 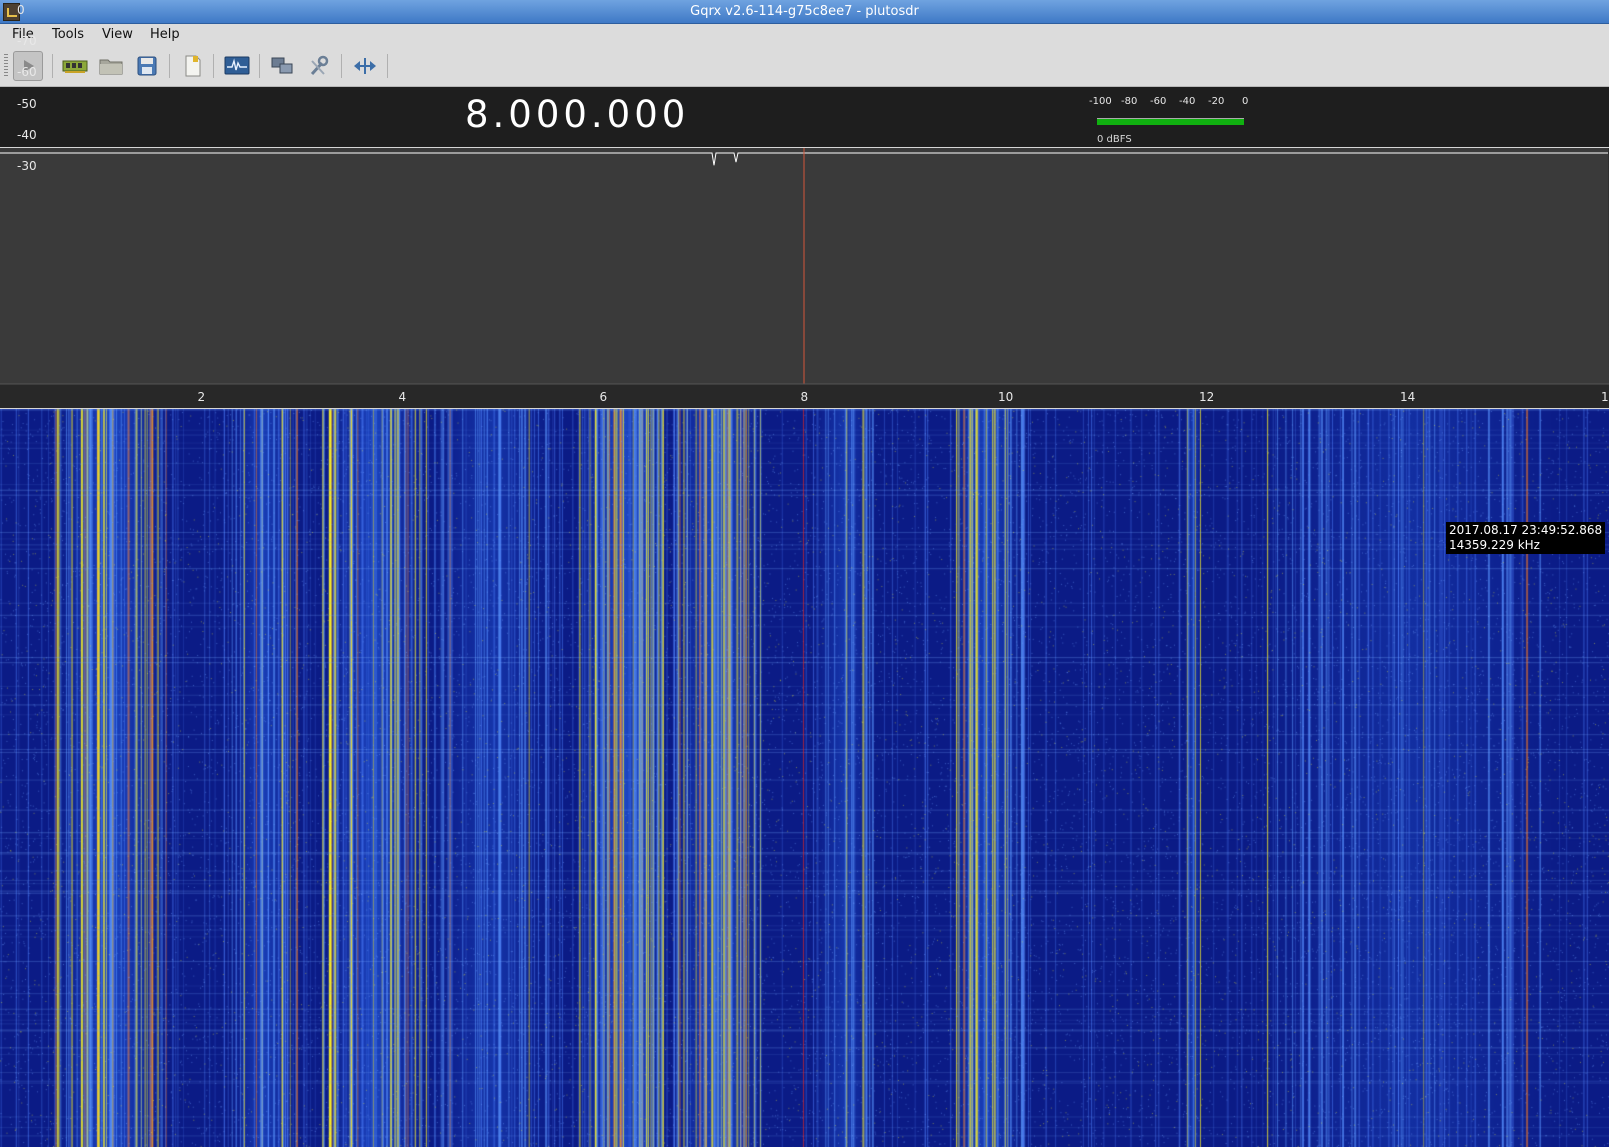 I want to click on settings-button, so click(x=319, y=66).